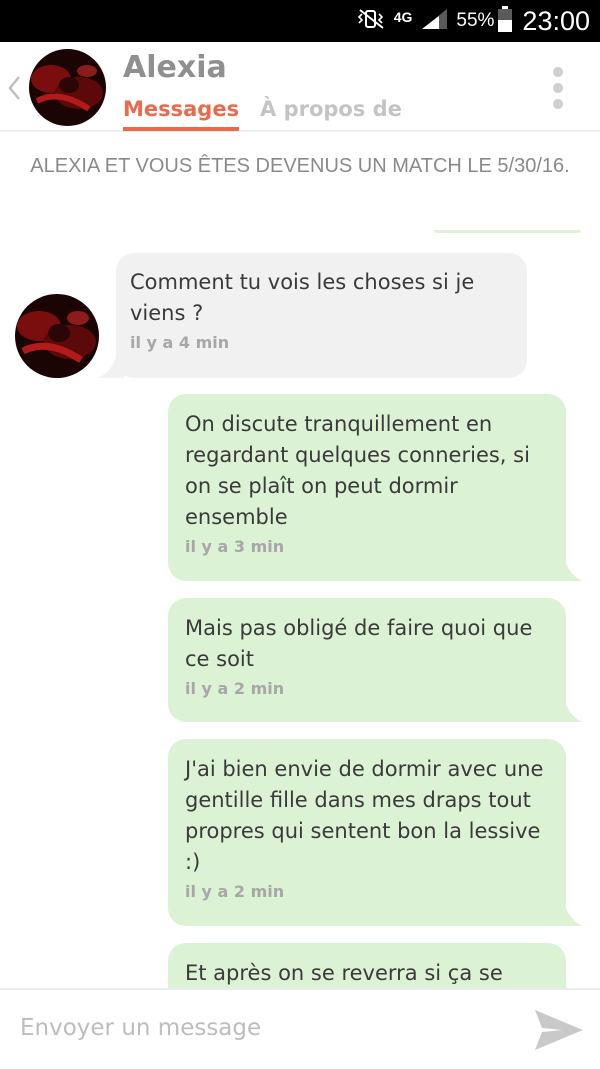 The width and height of the screenshot is (600, 1069). I want to click on message-composer, so click(300, 1028).